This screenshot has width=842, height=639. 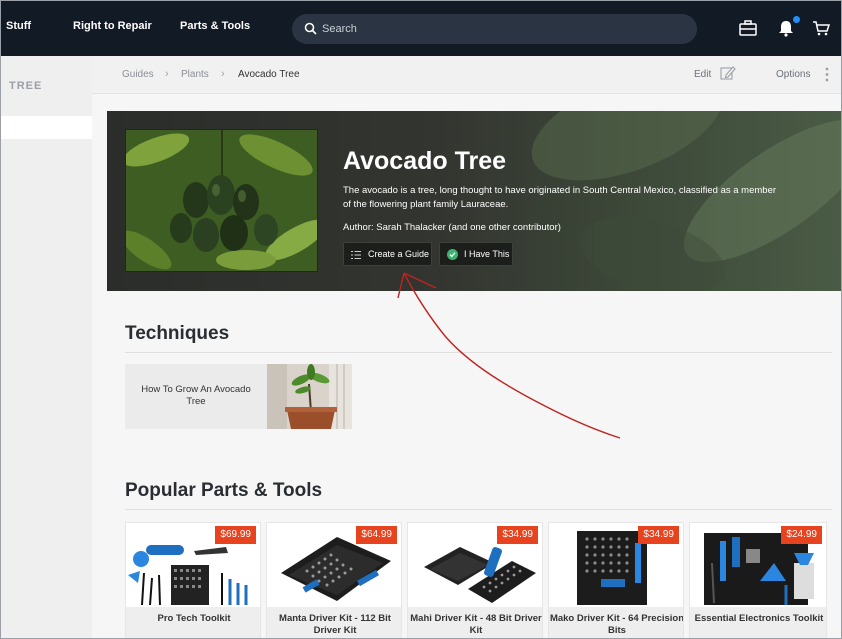 I want to click on i-have-this-label: I Have This, so click(x=487, y=254).